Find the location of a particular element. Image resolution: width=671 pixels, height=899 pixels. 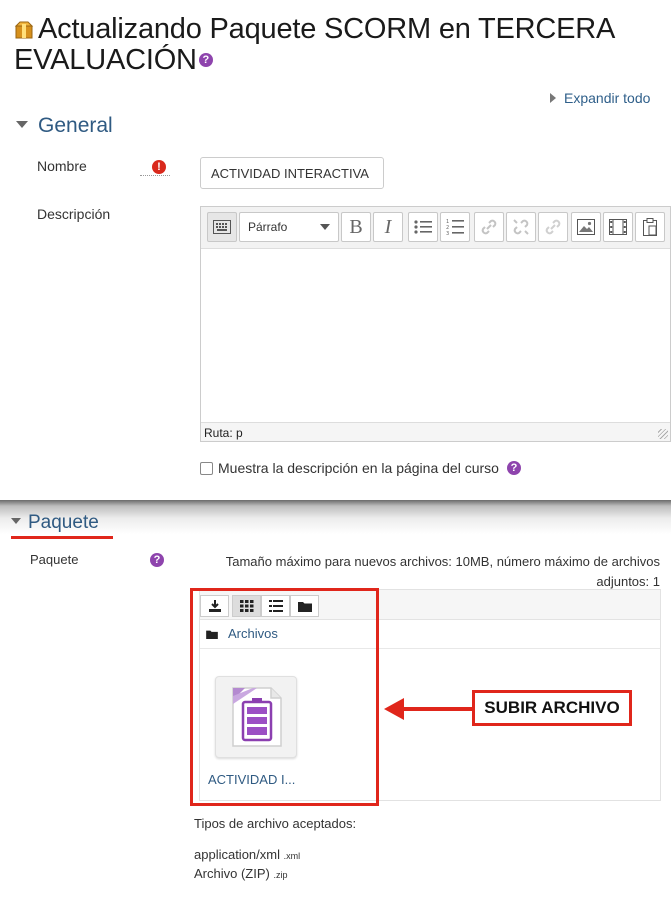

nombre-label: Nombre is located at coordinates (62, 166).